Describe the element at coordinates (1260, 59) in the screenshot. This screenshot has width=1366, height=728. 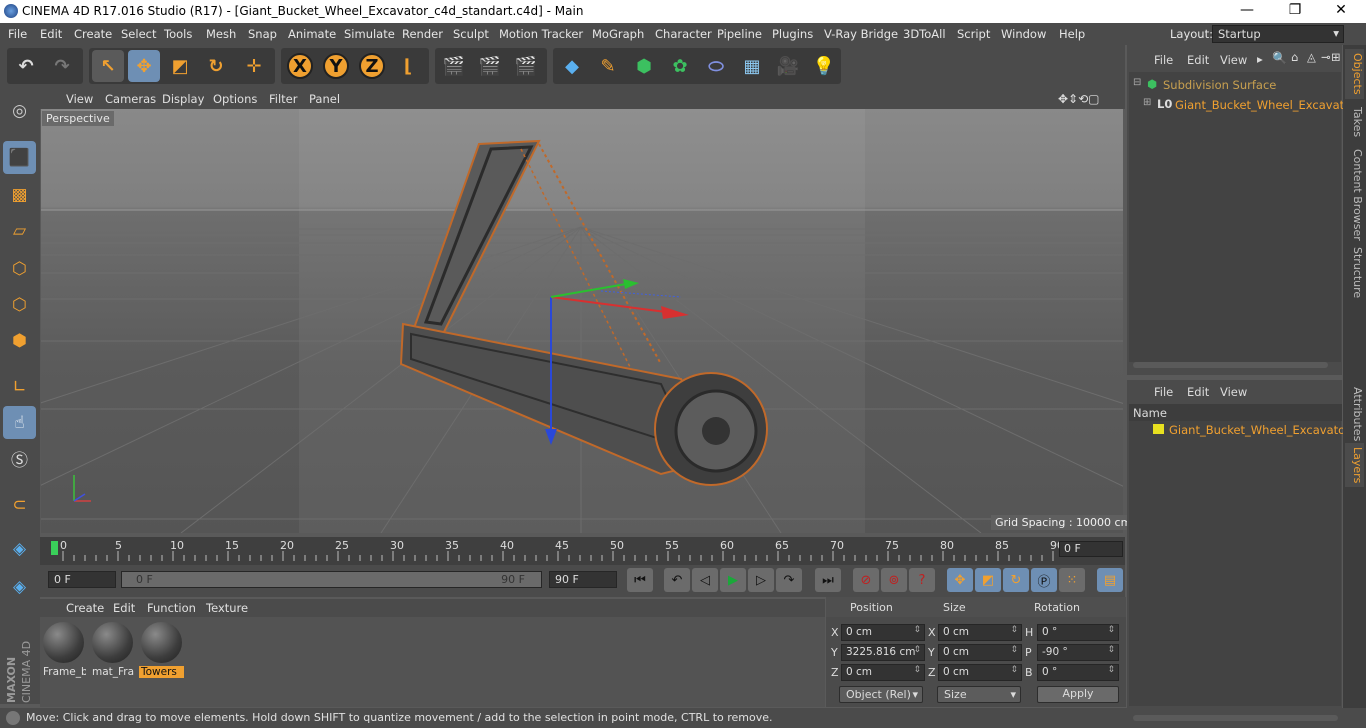
I see `chevron-right-icon: ▸` at that location.